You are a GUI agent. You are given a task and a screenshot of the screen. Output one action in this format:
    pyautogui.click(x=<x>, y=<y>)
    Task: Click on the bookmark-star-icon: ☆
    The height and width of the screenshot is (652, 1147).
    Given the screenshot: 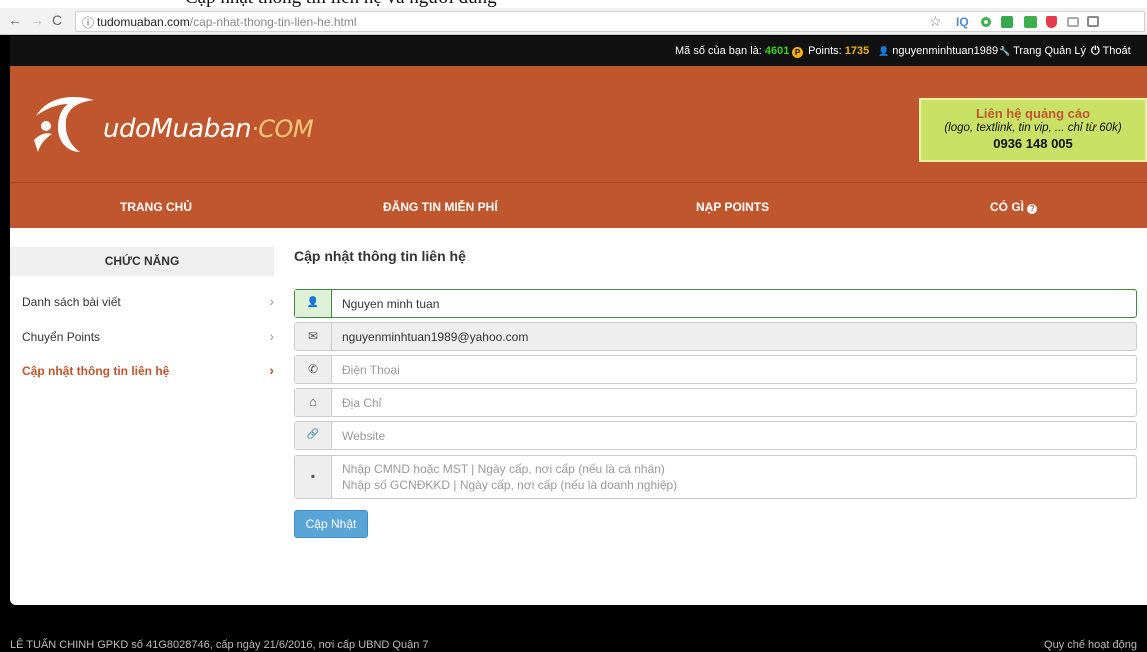 What is the action you would take?
    pyautogui.click(x=935, y=21)
    